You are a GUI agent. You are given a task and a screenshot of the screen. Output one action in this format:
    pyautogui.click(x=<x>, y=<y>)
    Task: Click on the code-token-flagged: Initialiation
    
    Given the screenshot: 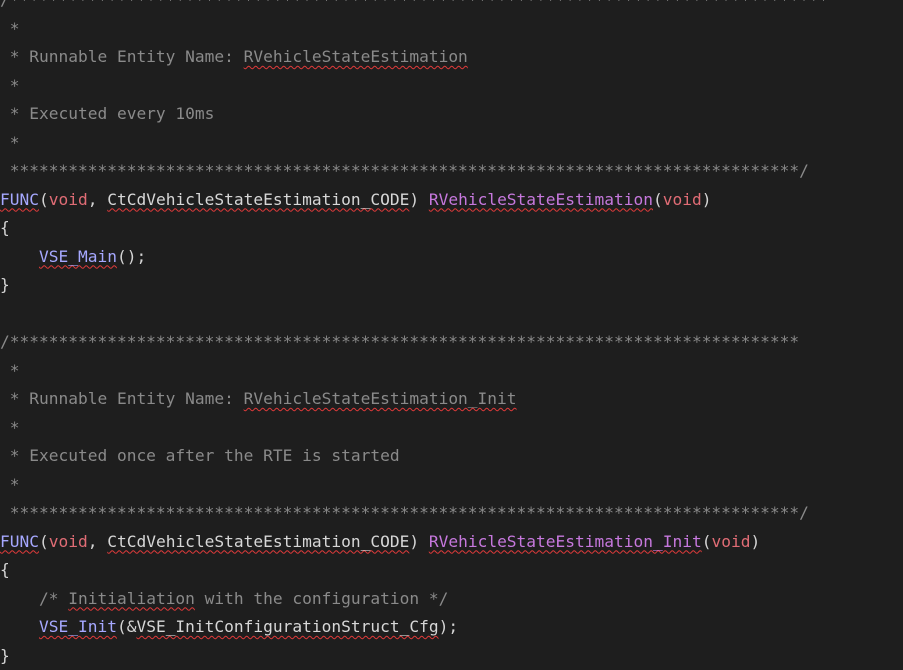 What is the action you would take?
    pyautogui.click(x=131, y=598)
    